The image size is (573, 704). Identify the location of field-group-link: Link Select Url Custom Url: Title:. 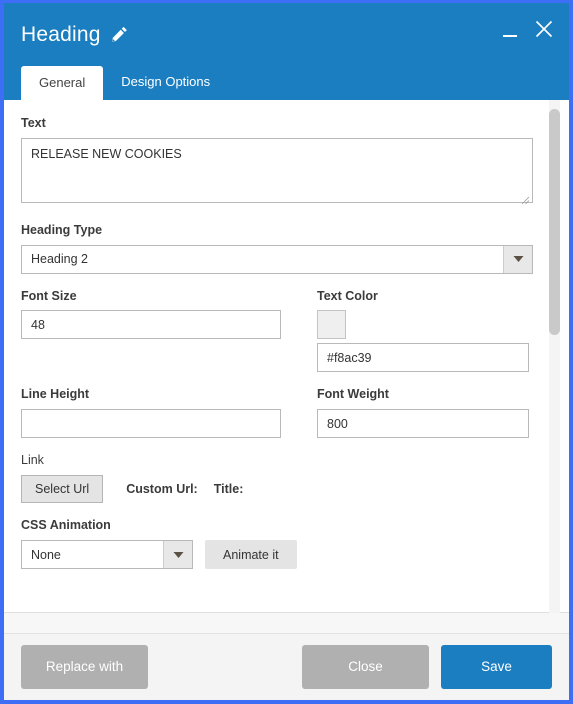
(277, 478).